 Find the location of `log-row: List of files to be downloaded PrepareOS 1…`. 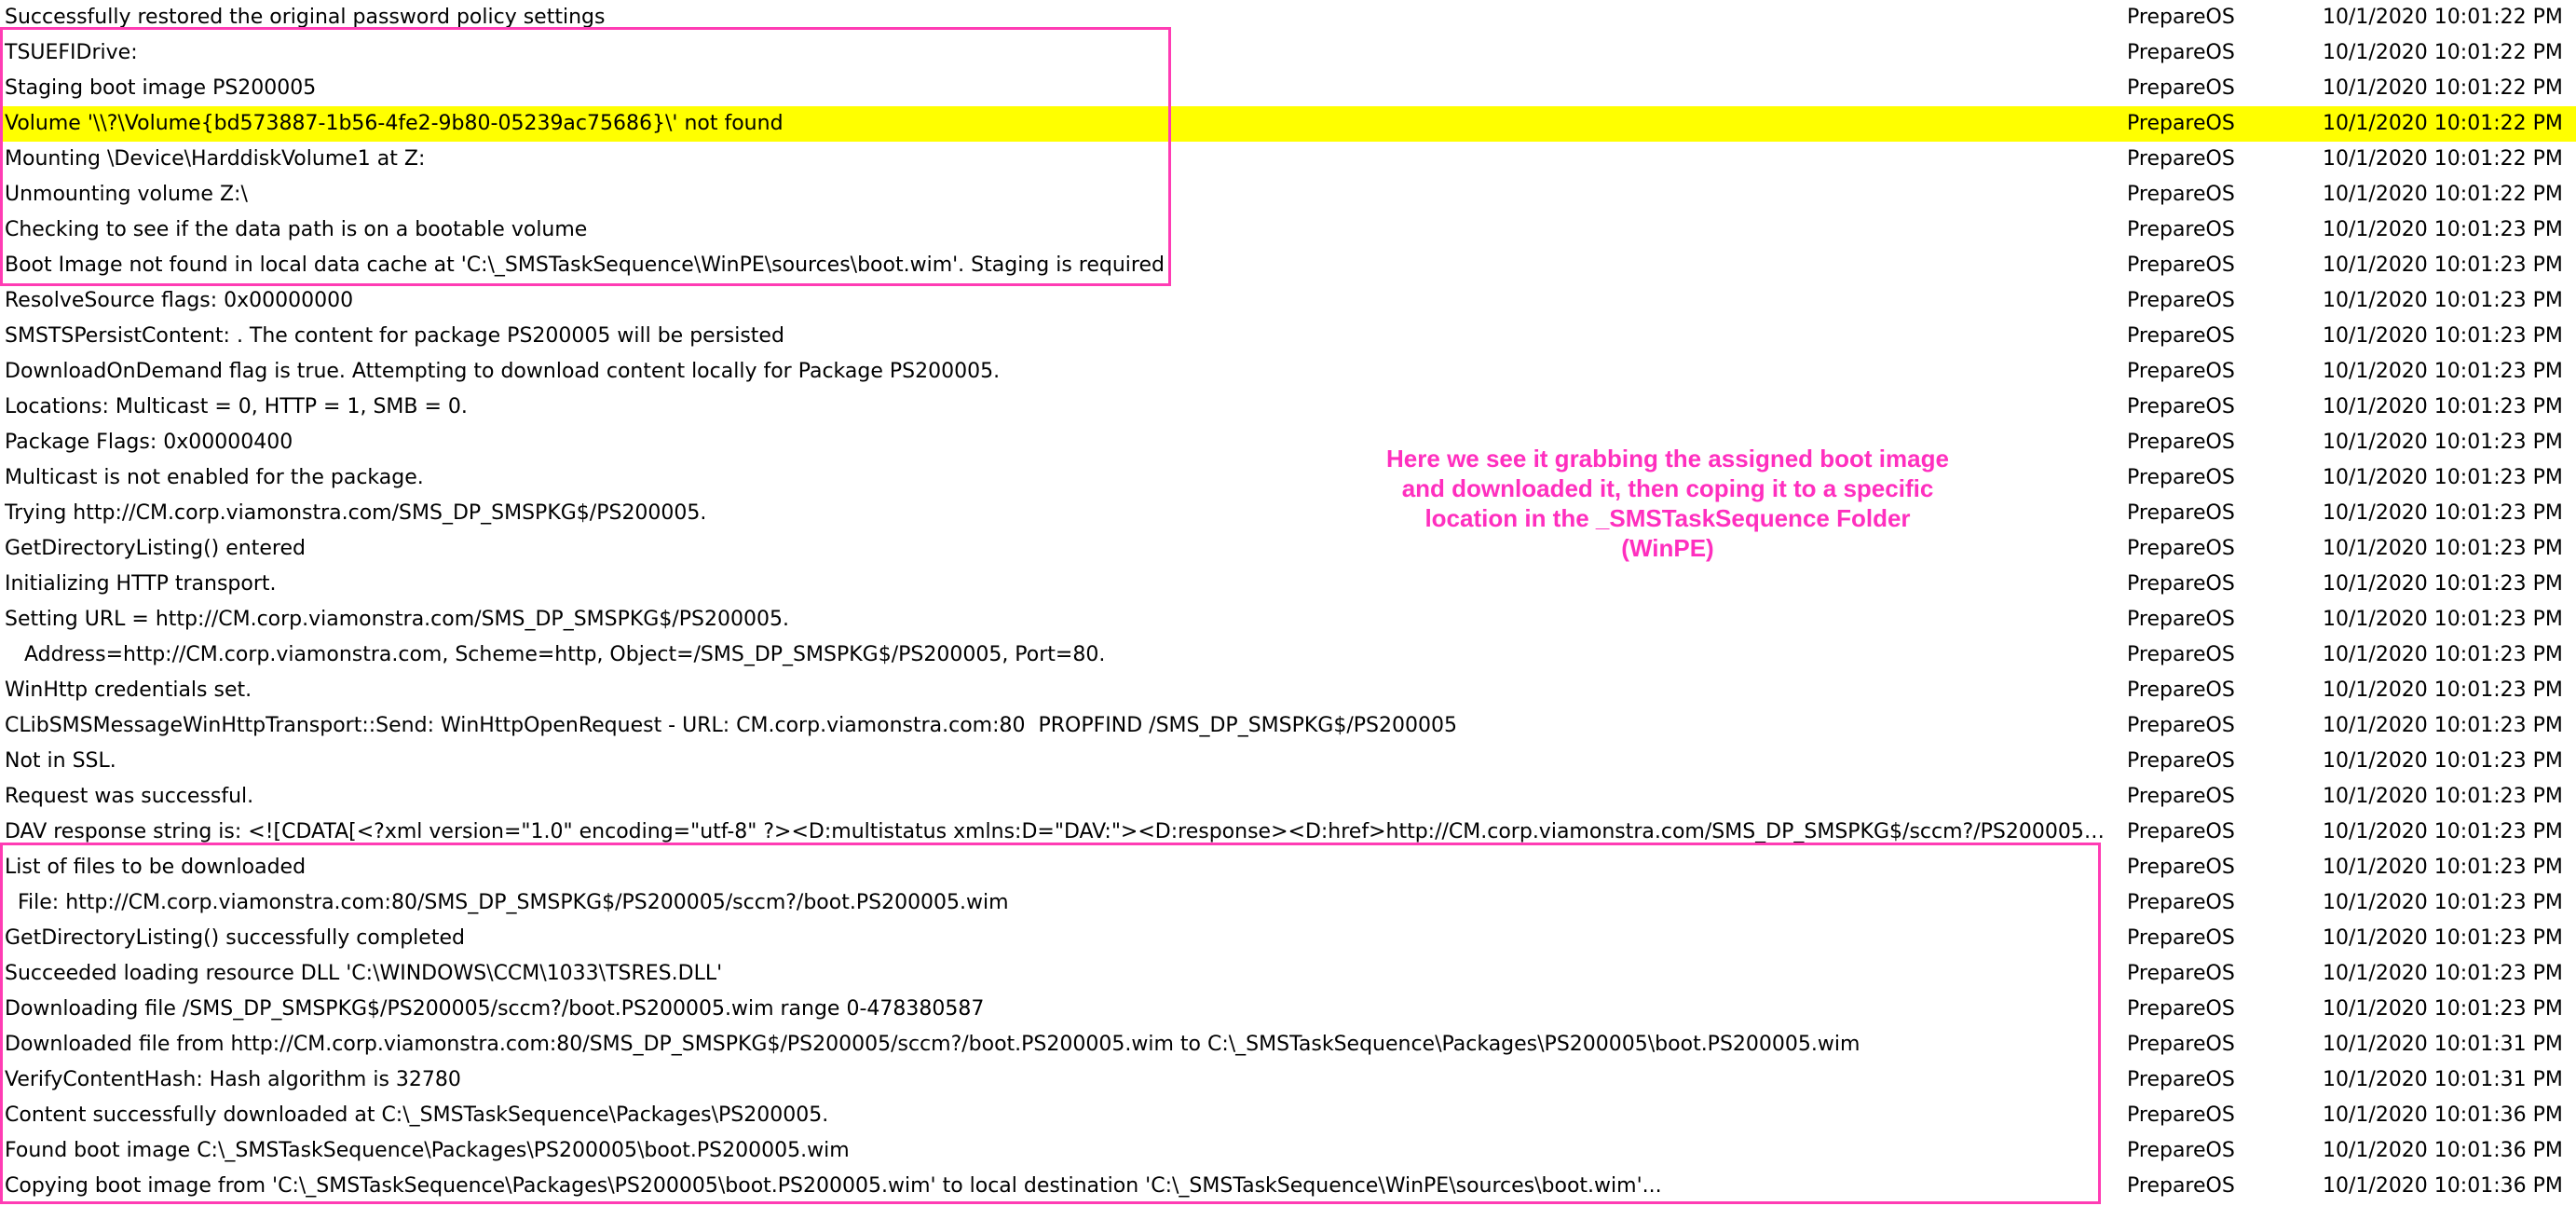

log-row: List of files to be downloaded PrepareOS 1… is located at coordinates (1288, 867).